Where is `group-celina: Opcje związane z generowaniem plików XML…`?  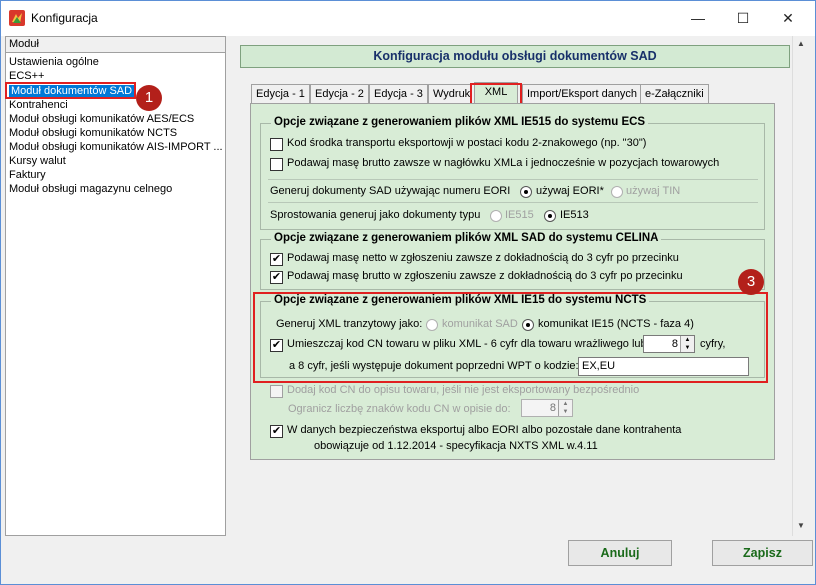 group-celina: Opcje związane z generowaniem plików XML… is located at coordinates (512, 261).